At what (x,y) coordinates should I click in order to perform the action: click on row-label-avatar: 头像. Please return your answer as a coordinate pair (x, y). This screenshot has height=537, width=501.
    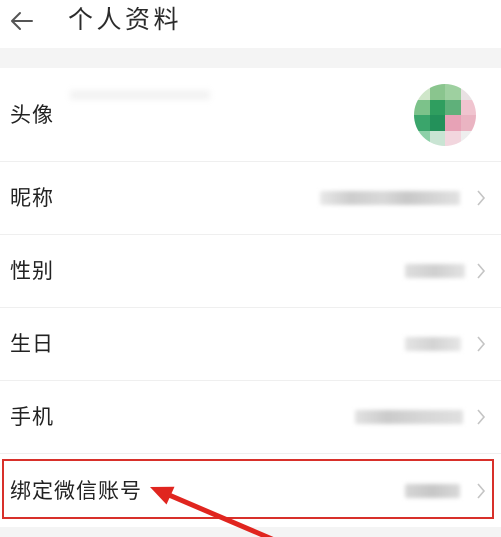
    Looking at the image, I should click on (32, 114).